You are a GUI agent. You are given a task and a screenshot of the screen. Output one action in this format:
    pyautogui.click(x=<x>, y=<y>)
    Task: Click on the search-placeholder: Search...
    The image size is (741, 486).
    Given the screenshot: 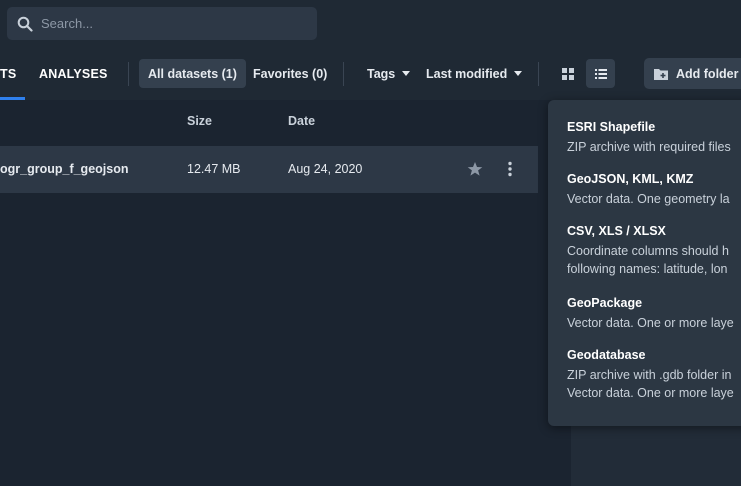 What is the action you would take?
    pyautogui.click(x=67, y=23)
    